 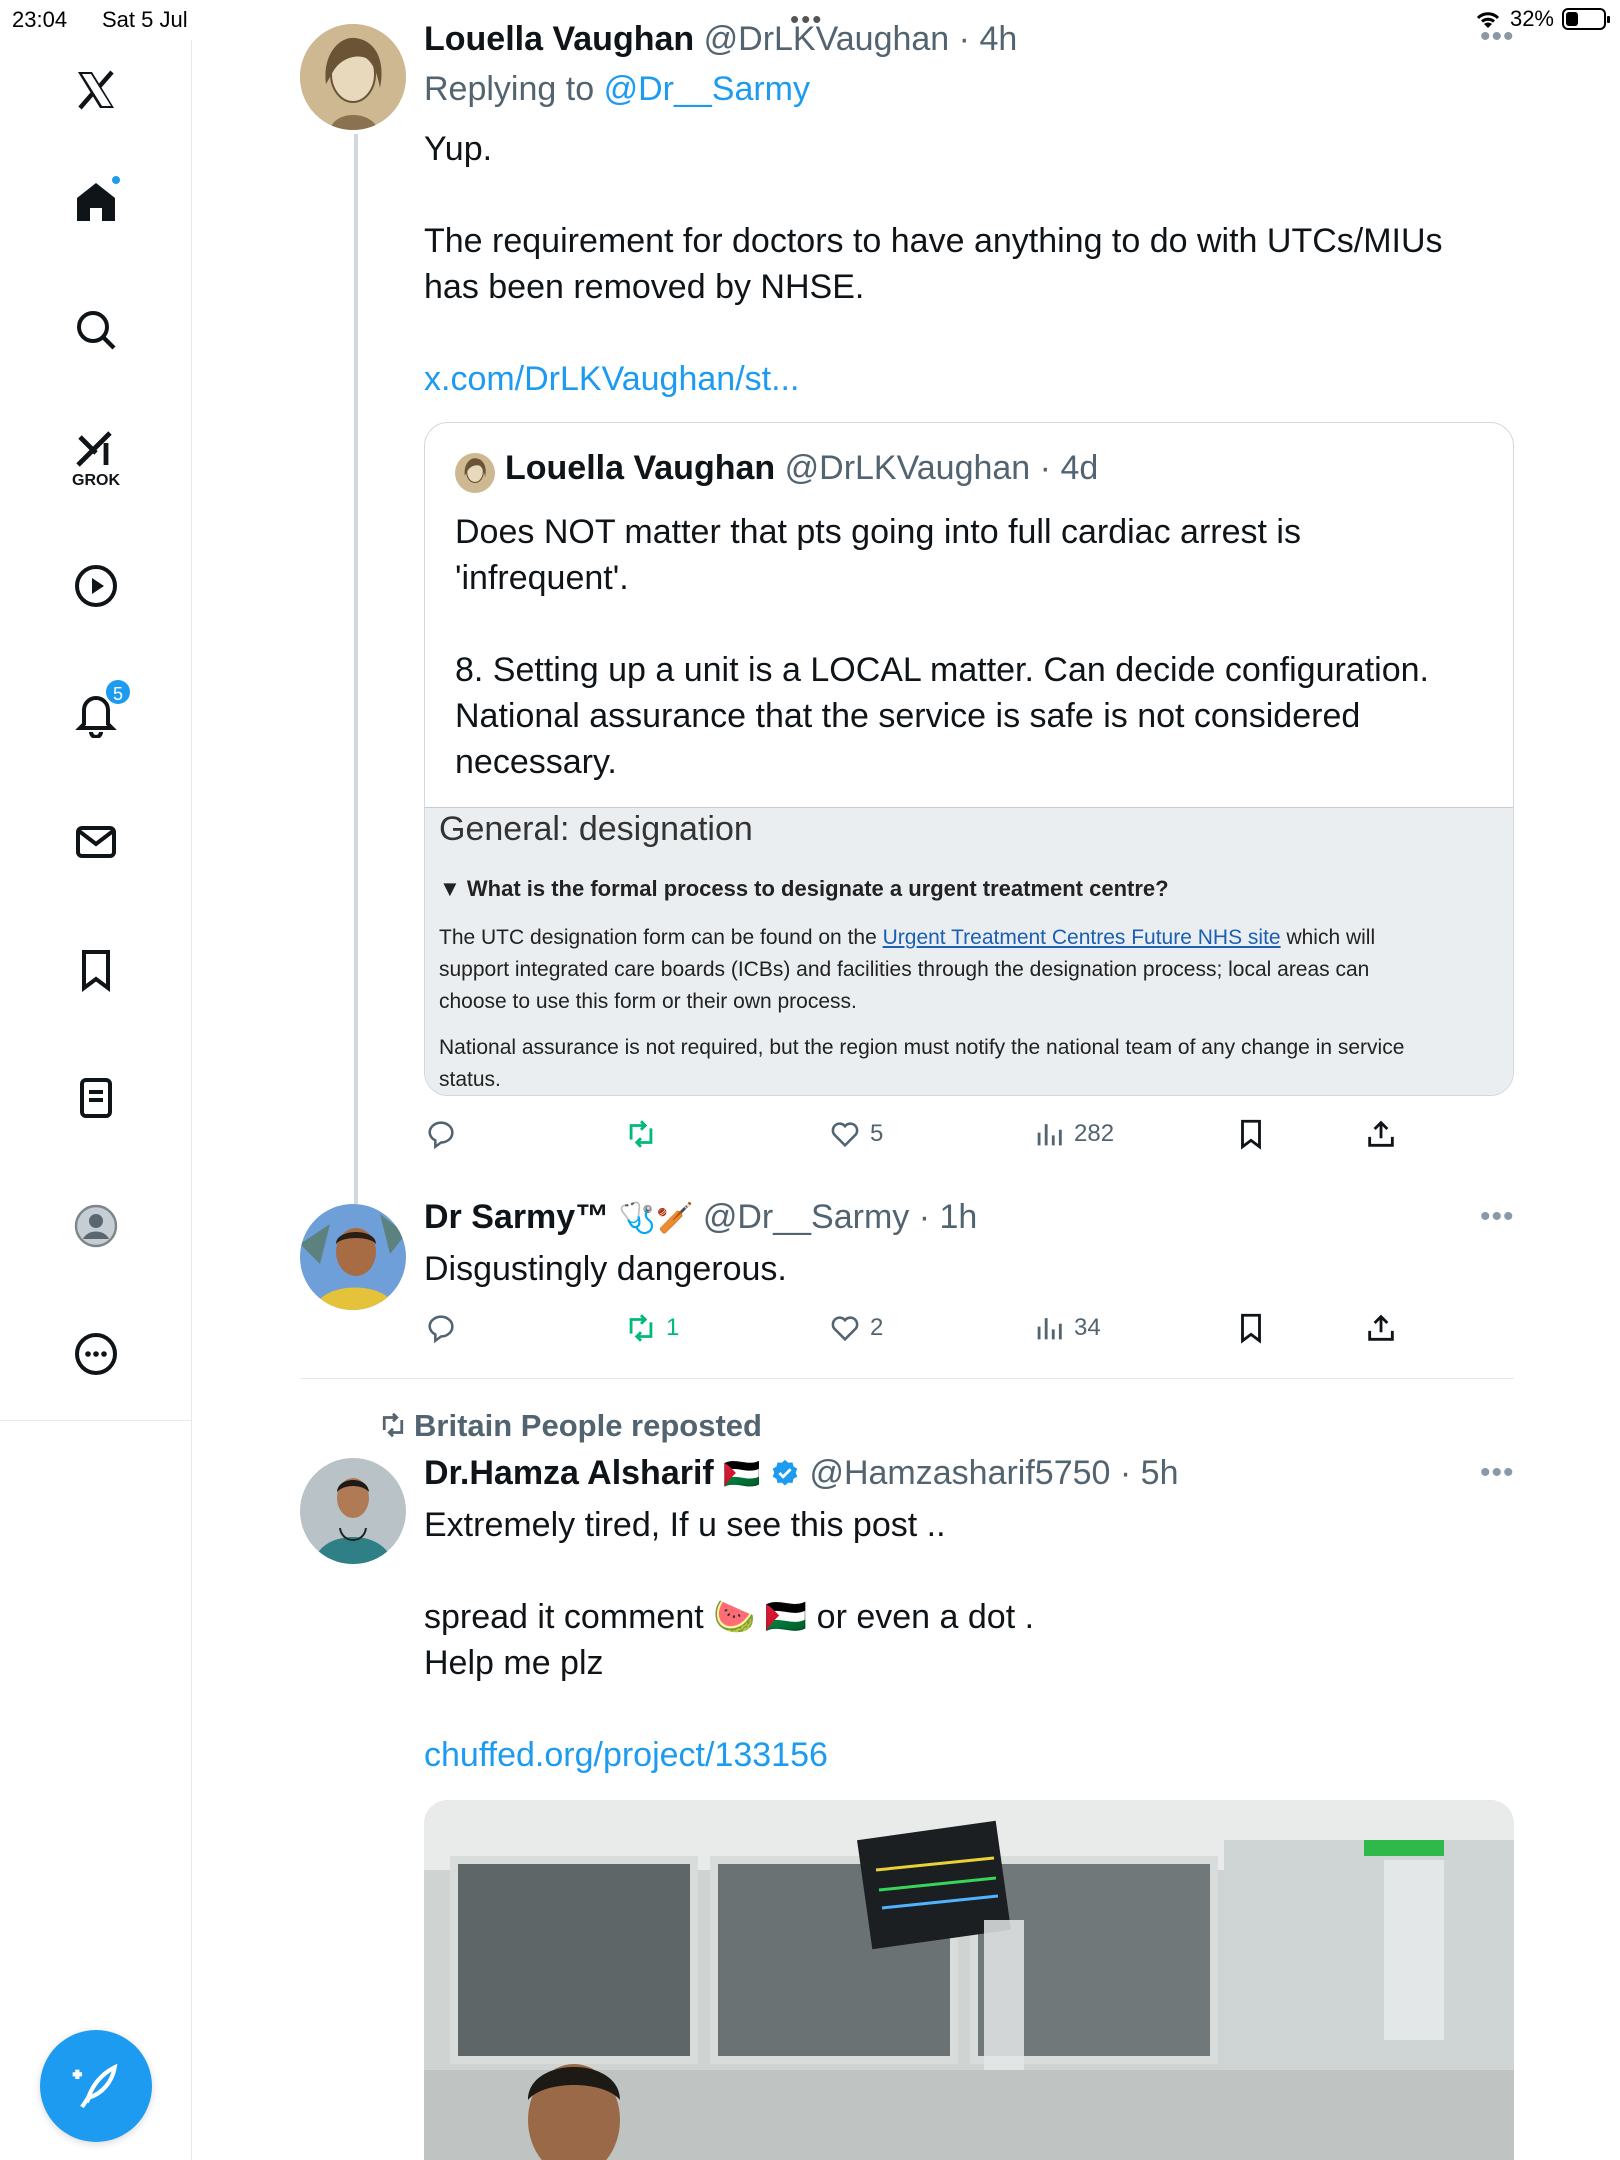 I want to click on tweet-actions: 5 282, so click(x=924, y=1134).